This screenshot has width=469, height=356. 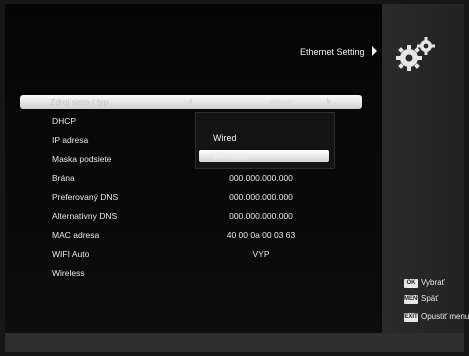 What do you see at coordinates (261, 254) in the screenshot?
I see `menu-value-wifi-auto: VYP` at bounding box center [261, 254].